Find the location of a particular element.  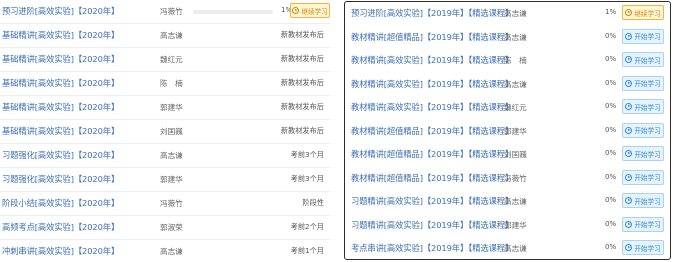

list-item: 考点串讲[高效实验]【2019年】【精选课程】 高志谦 0% 开始学习 is located at coordinates (507, 249).